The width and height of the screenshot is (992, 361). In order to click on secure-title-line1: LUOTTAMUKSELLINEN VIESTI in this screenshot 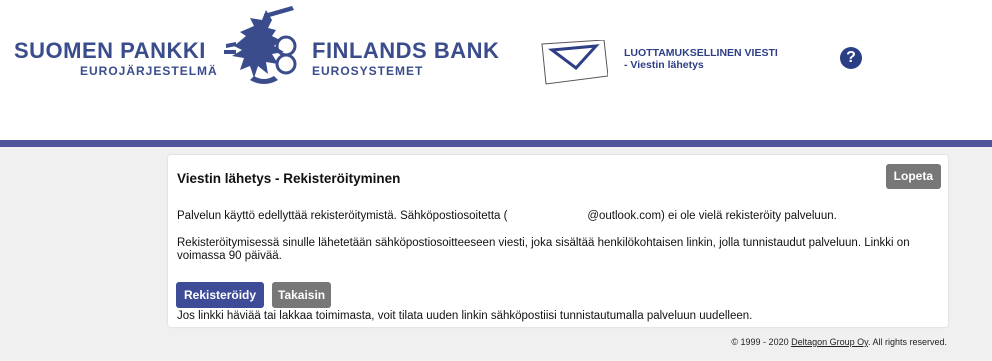, I will do `click(701, 53)`.